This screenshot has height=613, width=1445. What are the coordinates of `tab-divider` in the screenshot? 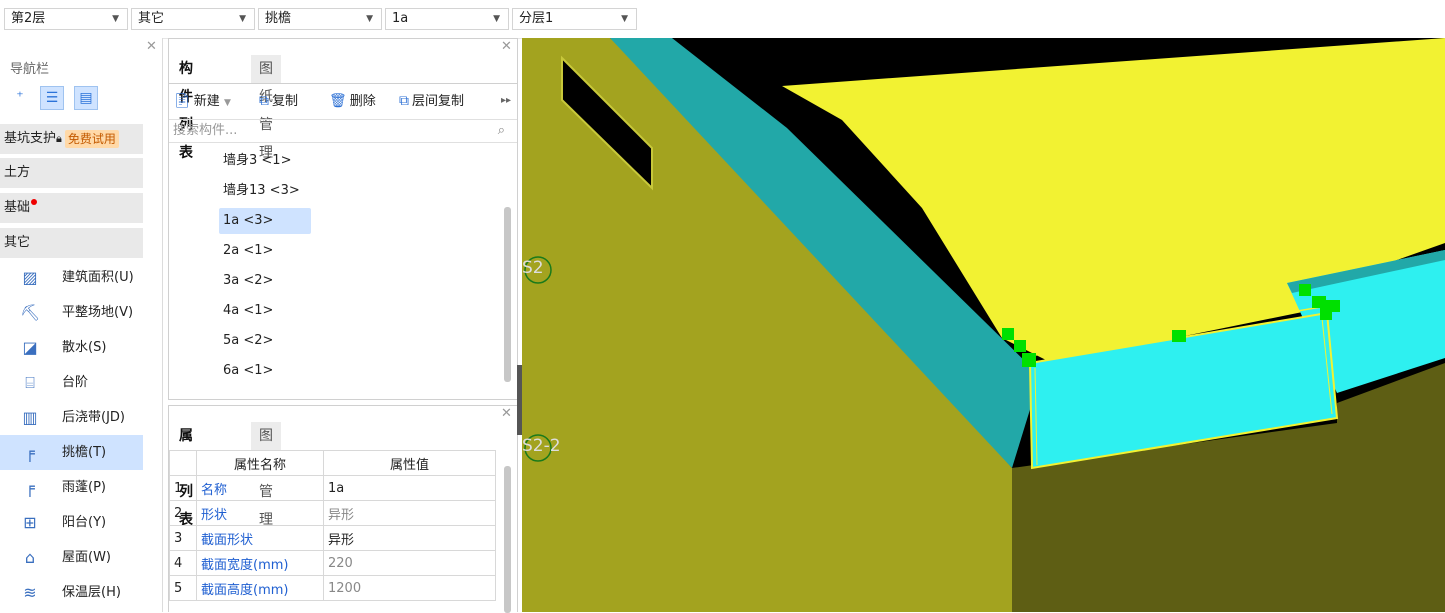 It's located at (343, 83).